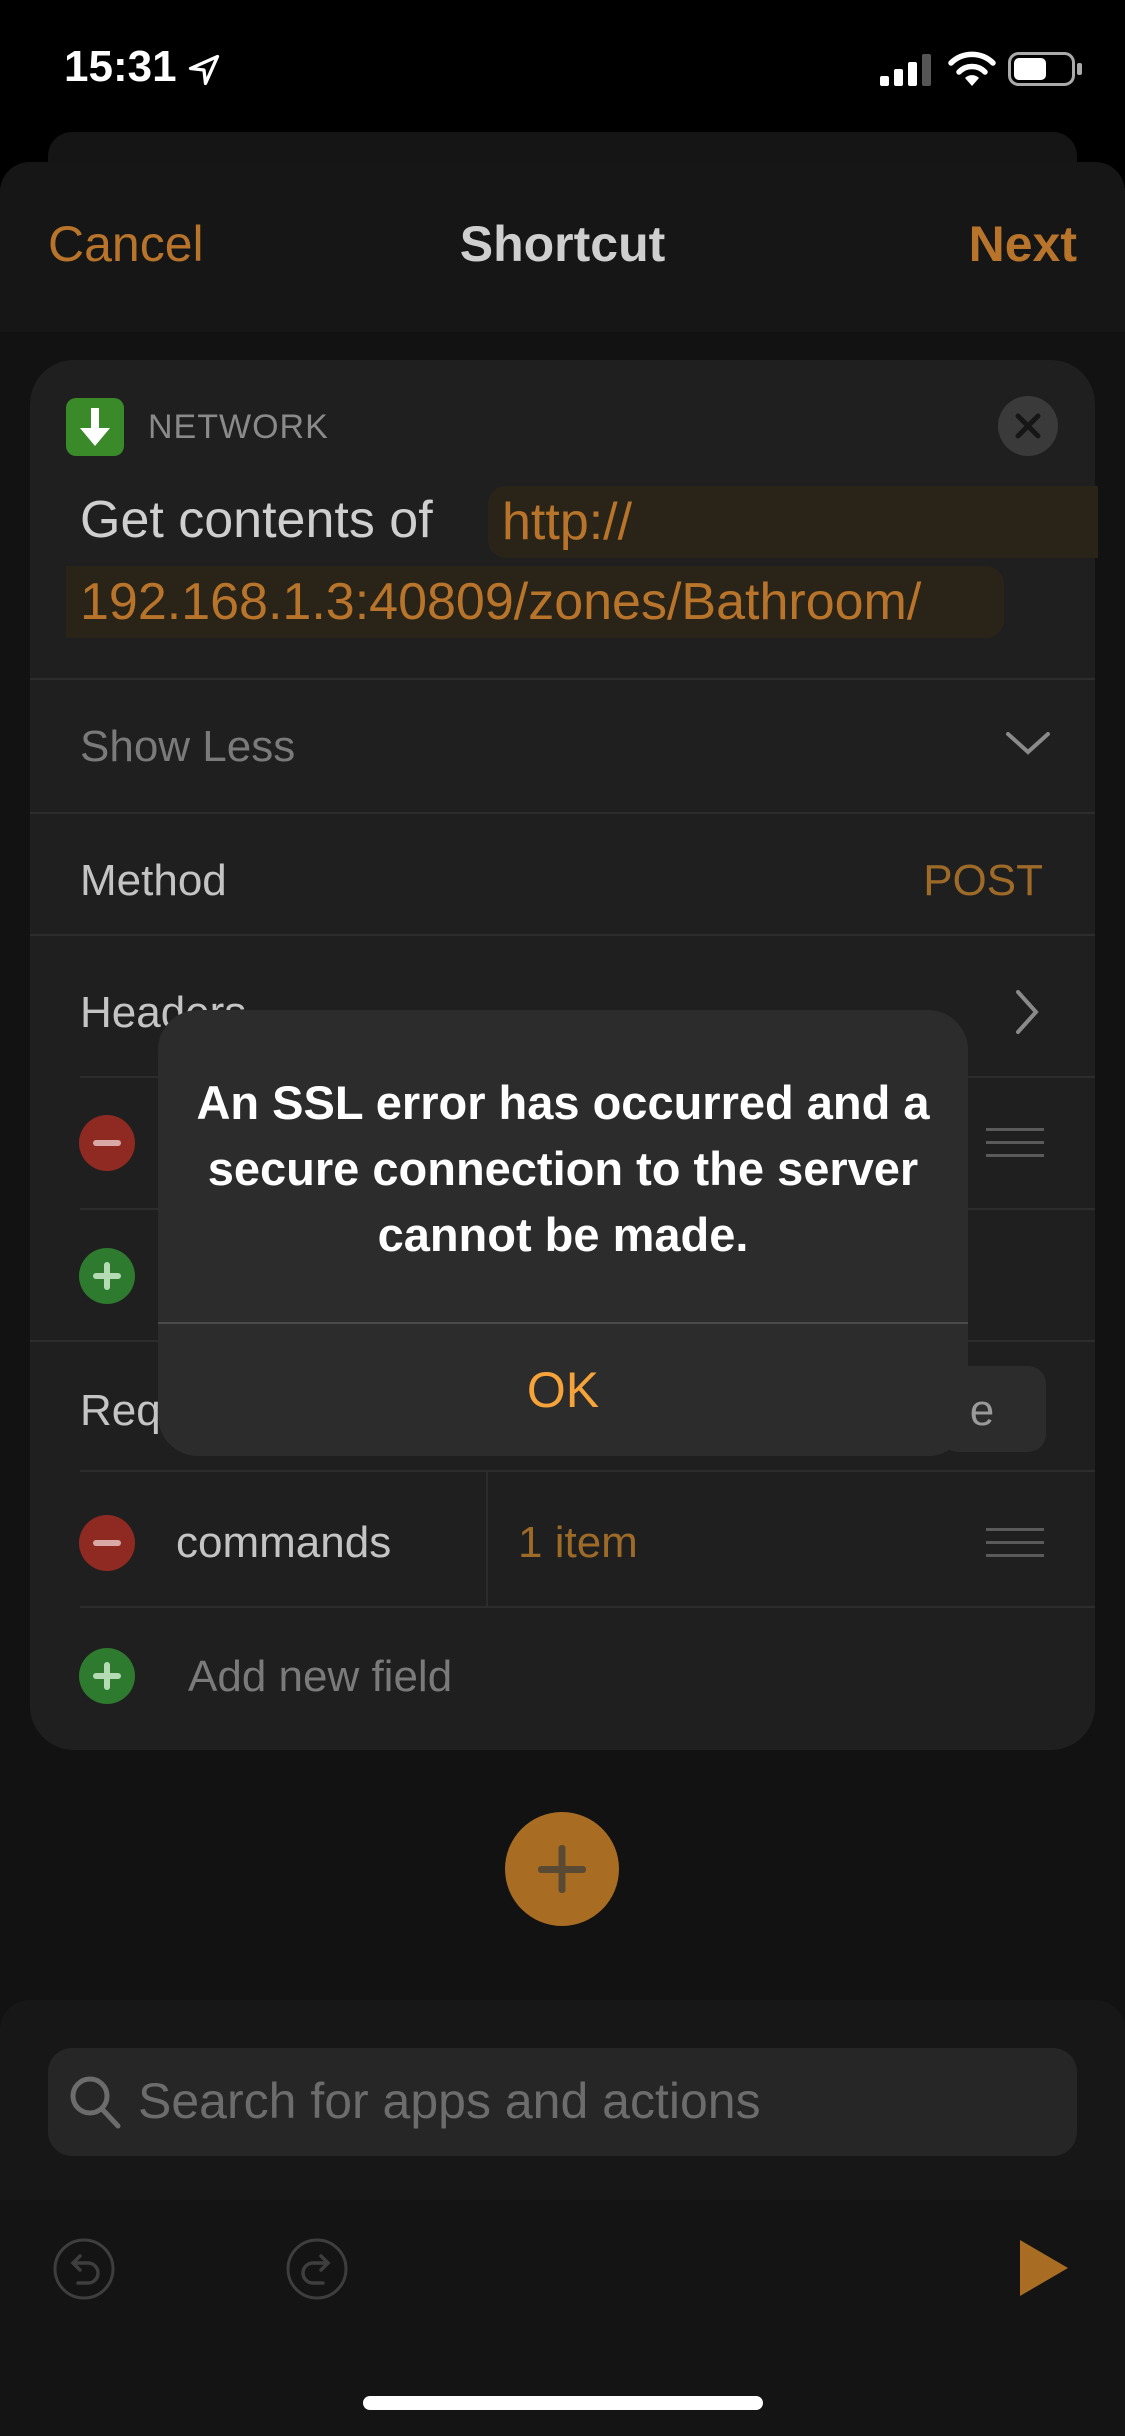 Image resolution: width=1125 pixels, height=2436 pixels. I want to click on url-token-text: http://, so click(567, 522).